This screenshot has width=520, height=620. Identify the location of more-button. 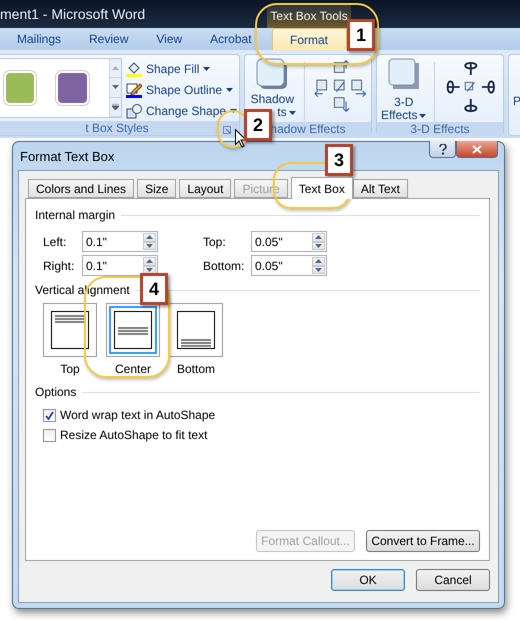
(115, 107).